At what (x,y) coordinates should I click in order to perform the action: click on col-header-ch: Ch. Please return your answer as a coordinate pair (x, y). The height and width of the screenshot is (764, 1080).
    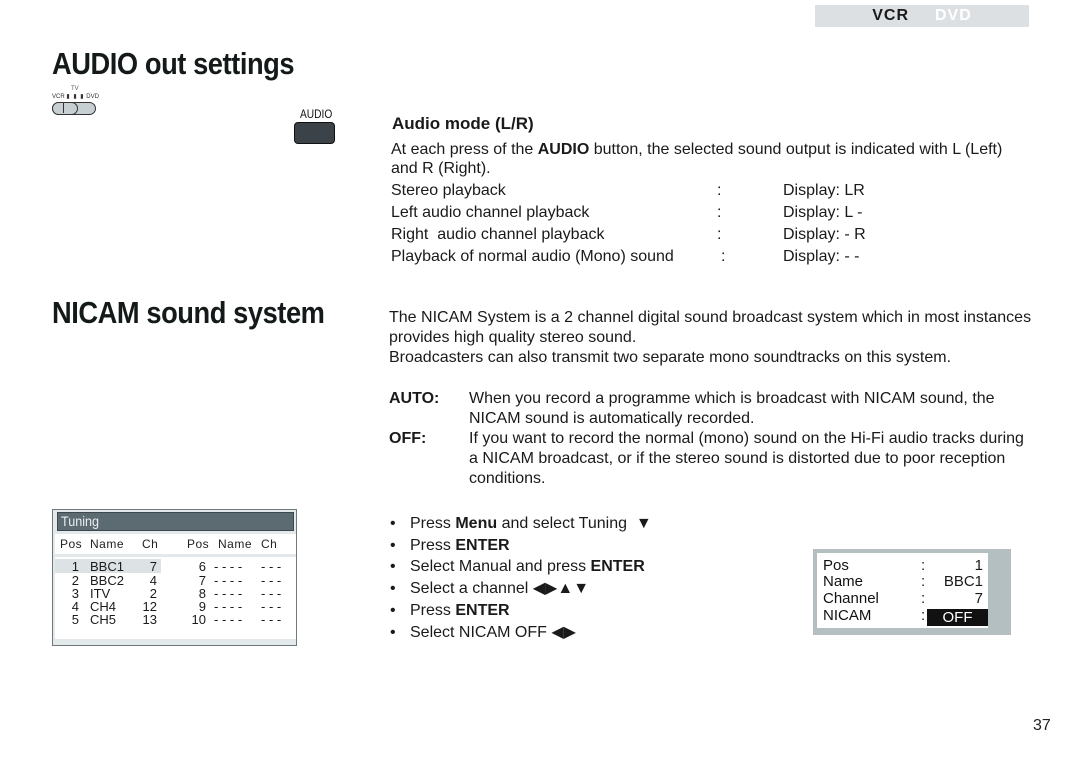
    Looking at the image, I should click on (150, 544).